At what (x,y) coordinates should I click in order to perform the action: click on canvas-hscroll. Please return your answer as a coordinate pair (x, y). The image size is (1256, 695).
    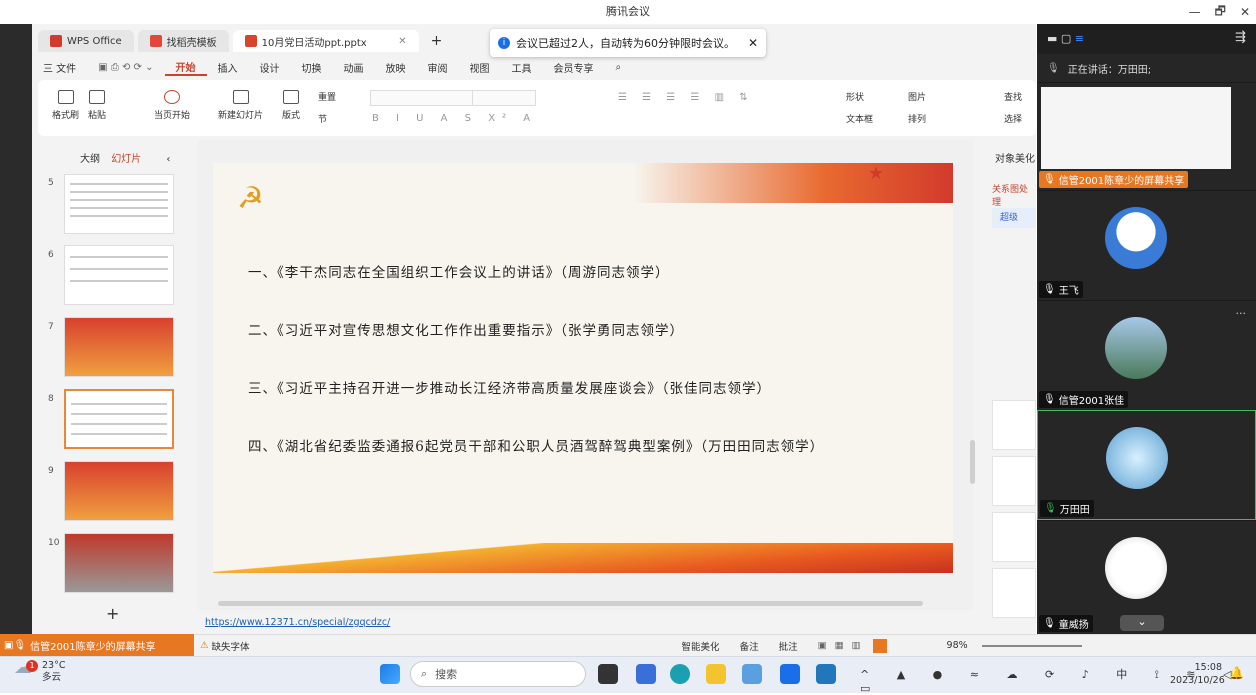
    Looking at the image, I should click on (570, 603).